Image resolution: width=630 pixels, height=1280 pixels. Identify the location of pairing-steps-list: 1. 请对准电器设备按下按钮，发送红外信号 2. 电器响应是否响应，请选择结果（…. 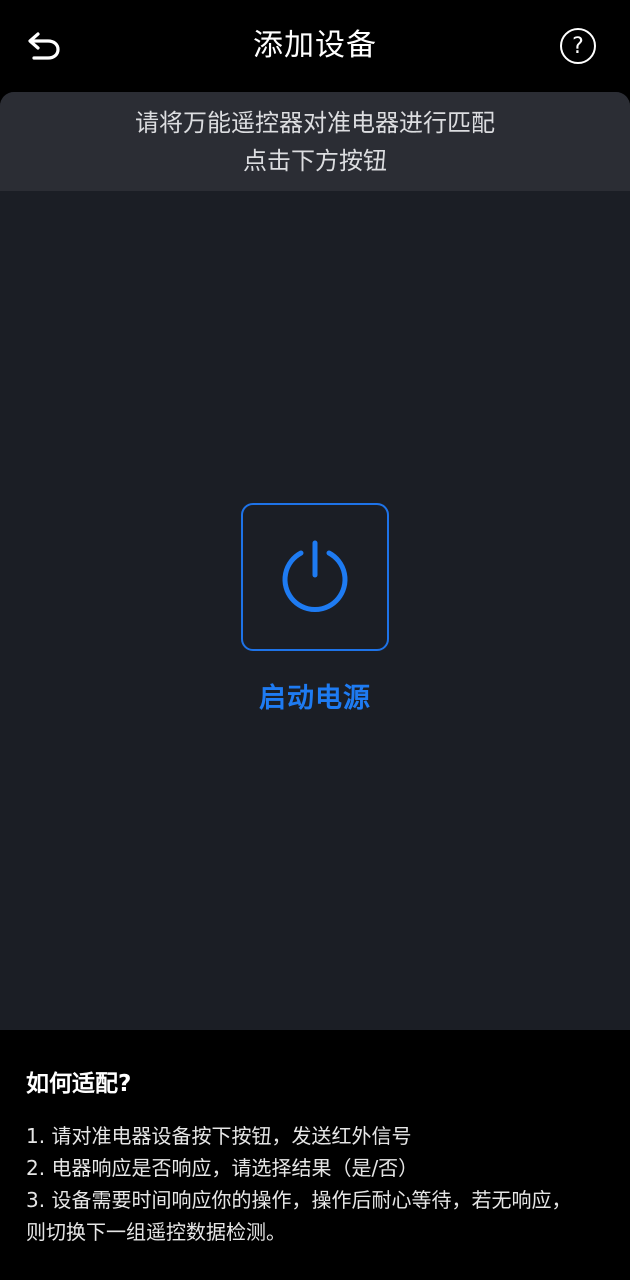
(306, 1184).